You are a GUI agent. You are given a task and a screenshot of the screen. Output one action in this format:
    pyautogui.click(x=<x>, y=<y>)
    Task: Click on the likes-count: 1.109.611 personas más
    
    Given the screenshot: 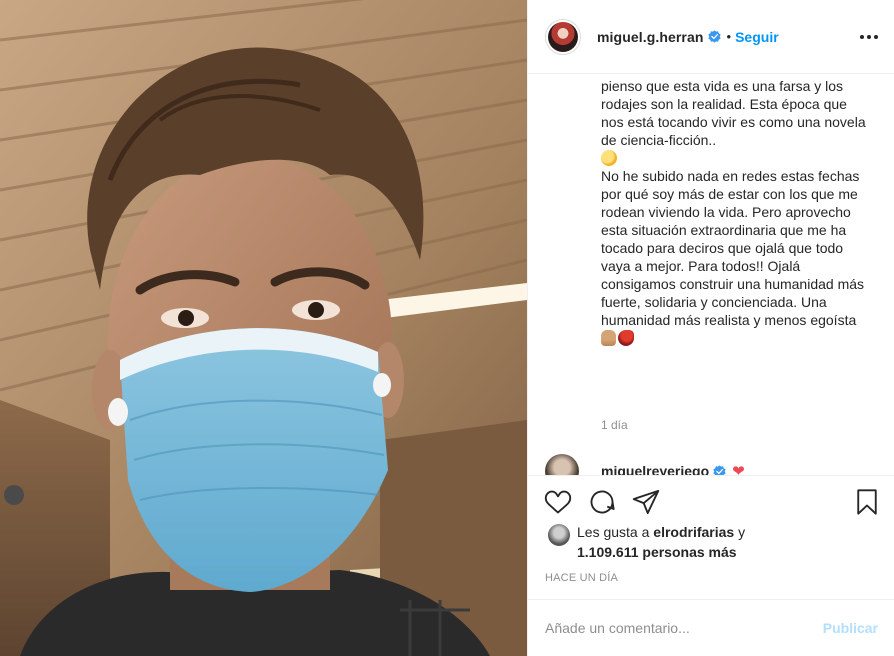 What is the action you would take?
    pyautogui.click(x=657, y=552)
    